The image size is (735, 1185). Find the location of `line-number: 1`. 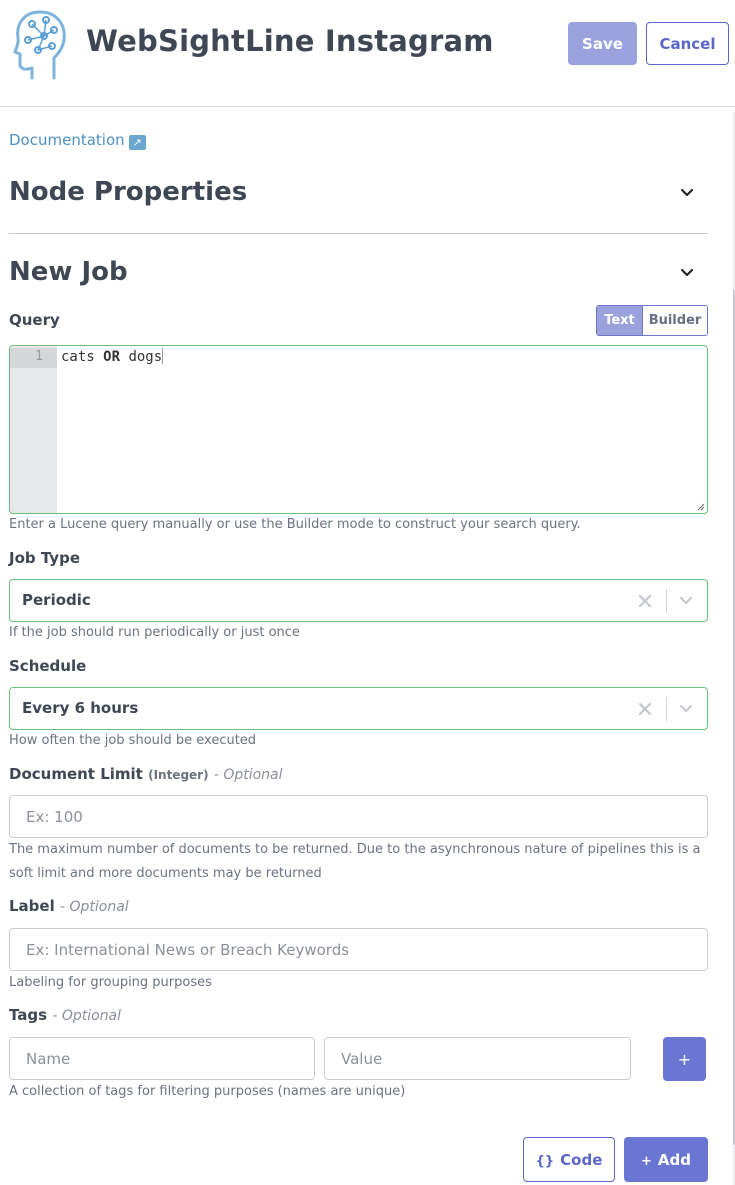

line-number: 1 is located at coordinates (39, 356).